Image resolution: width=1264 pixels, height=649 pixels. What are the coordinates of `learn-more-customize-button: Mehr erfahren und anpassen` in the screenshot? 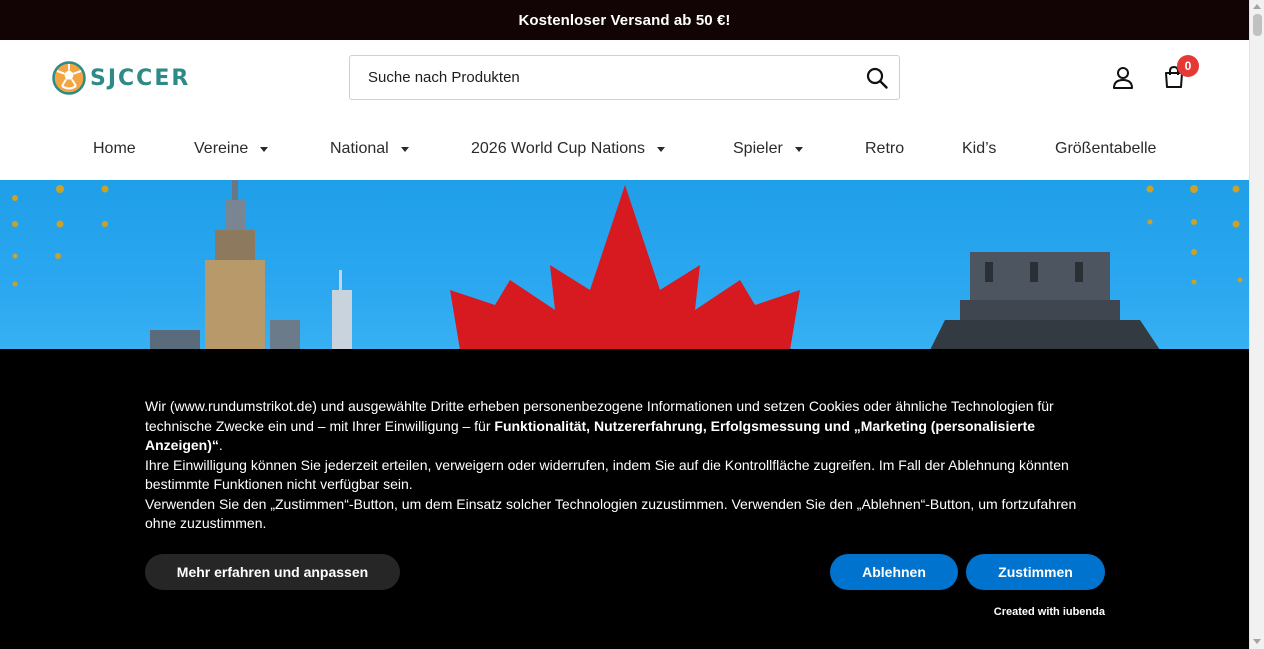 It's located at (272, 572).